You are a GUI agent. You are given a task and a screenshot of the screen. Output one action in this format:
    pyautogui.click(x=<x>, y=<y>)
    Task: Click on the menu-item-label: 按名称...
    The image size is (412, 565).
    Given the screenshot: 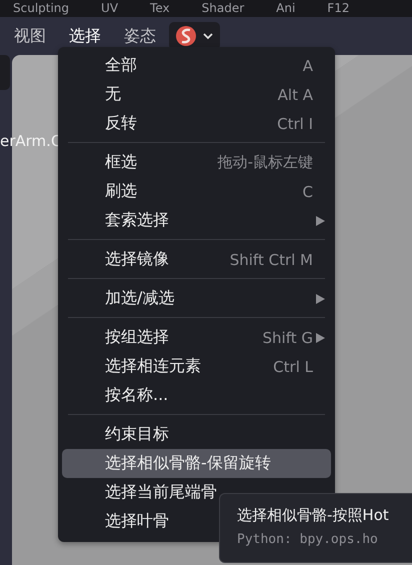 What is the action you would take?
    pyautogui.click(x=136, y=395)
    